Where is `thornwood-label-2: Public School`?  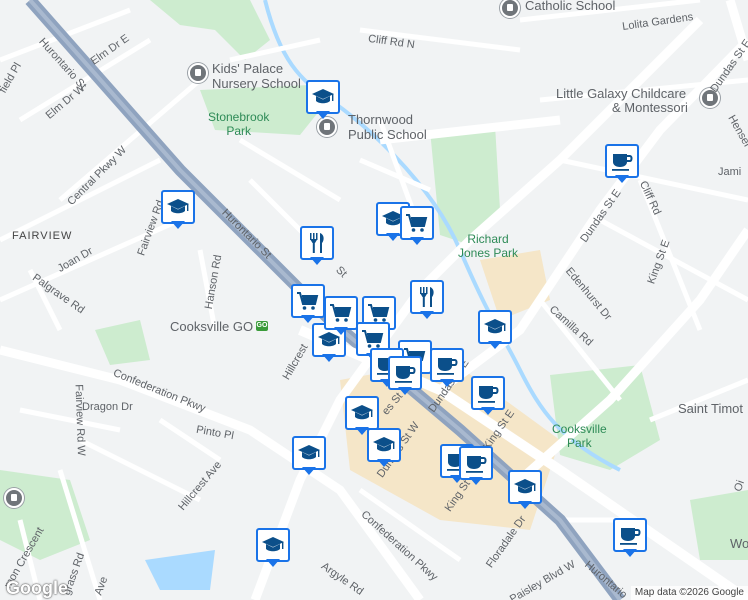
thornwood-label-2: Public School is located at coordinates (387, 134).